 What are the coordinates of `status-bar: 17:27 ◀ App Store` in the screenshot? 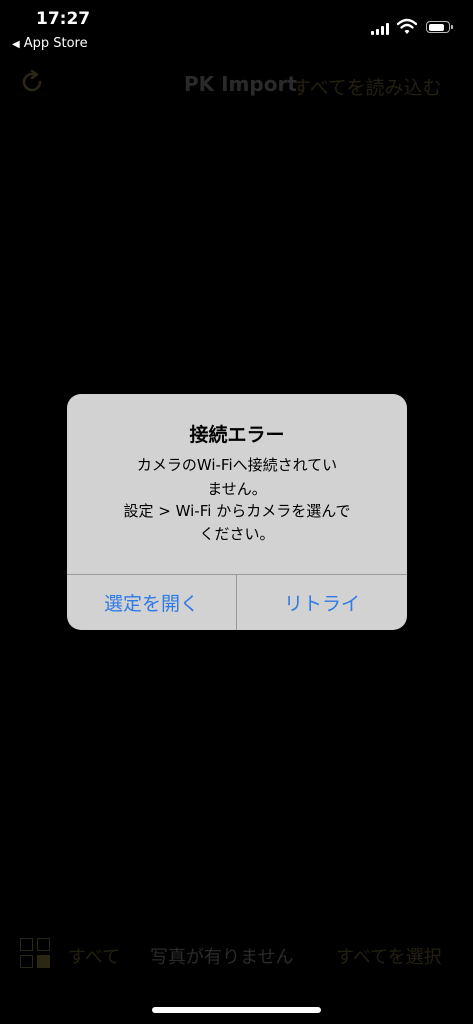 It's located at (236, 30).